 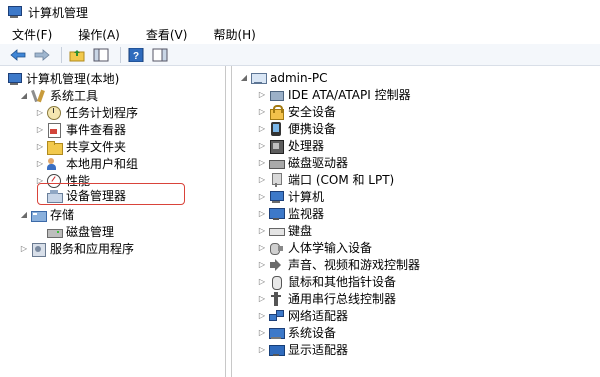 What do you see at coordinates (80, 146) in the screenshot?
I see `tree-item-shared-folders: ▷ 共享文件夹` at bounding box center [80, 146].